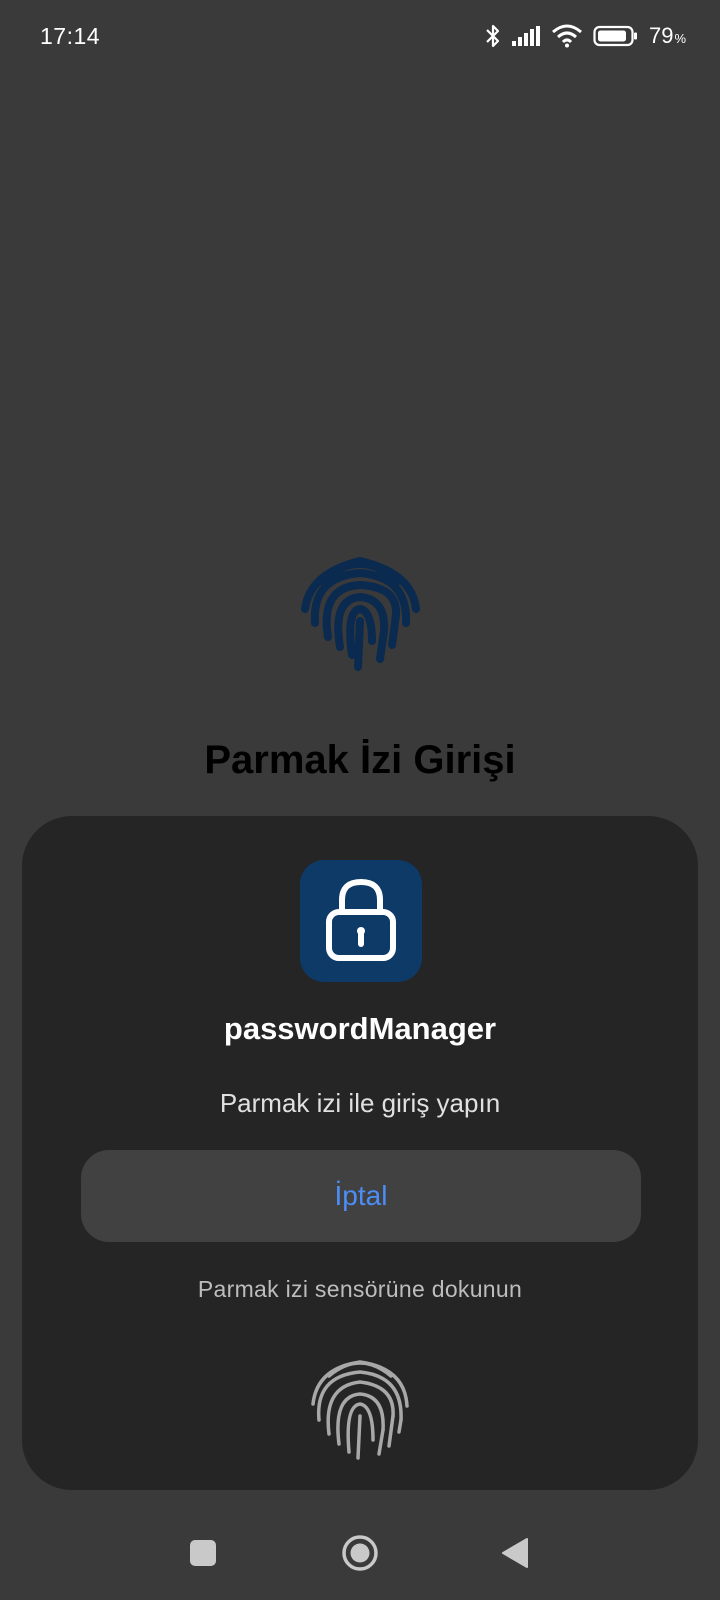 The height and width of the screenshot is (1600, 720). What do you see at coordinates (526, 36) in the screenshot?
I see `signal-icon` at bounding box center [526, 36].